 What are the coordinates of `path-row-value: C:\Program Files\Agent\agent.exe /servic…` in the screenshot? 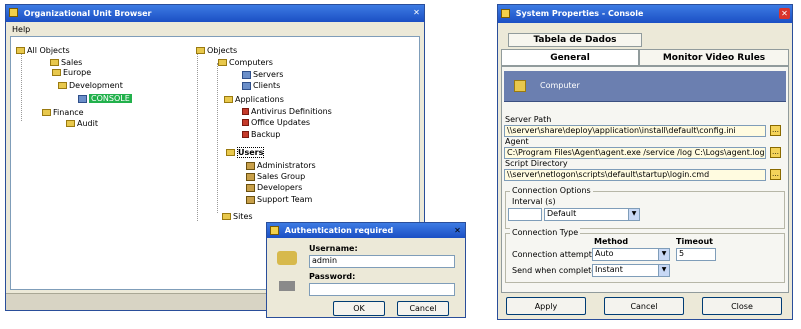 It's located at (635, 153).